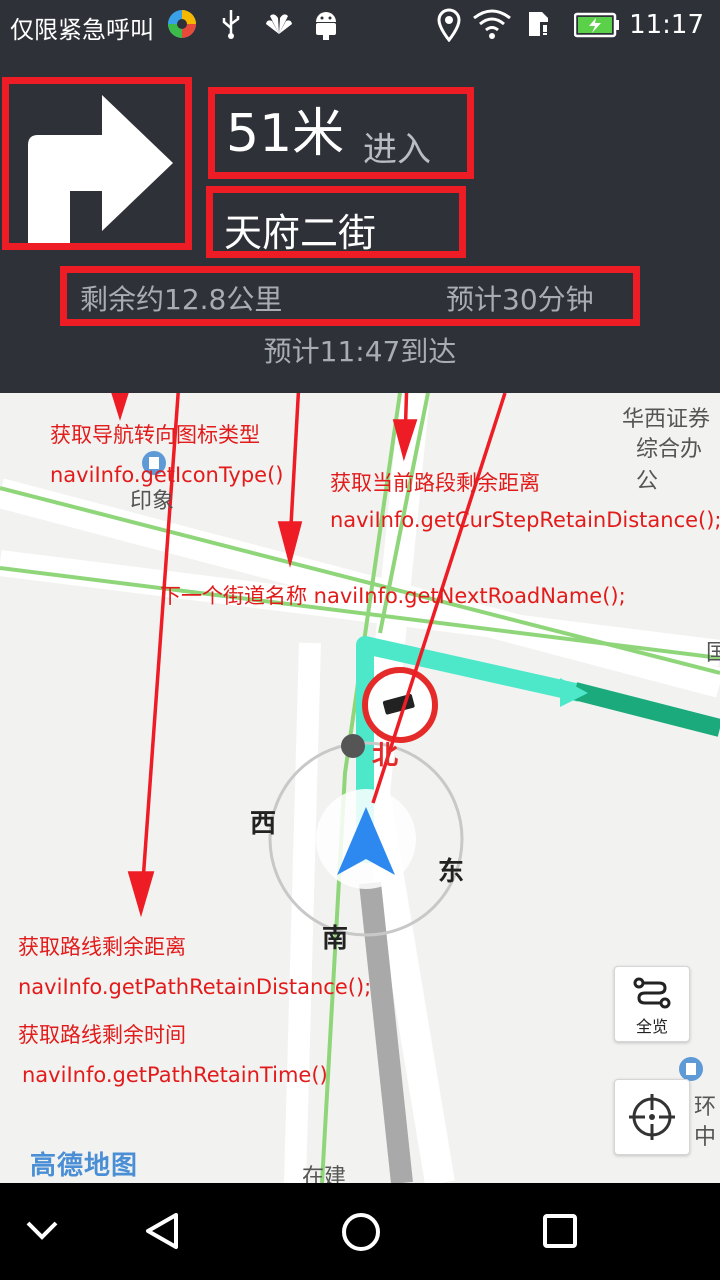  What do you see at coordinates (705, 1137) in the screenshot?
I see `poi-label: 中` at bounding box center [705, 1137].